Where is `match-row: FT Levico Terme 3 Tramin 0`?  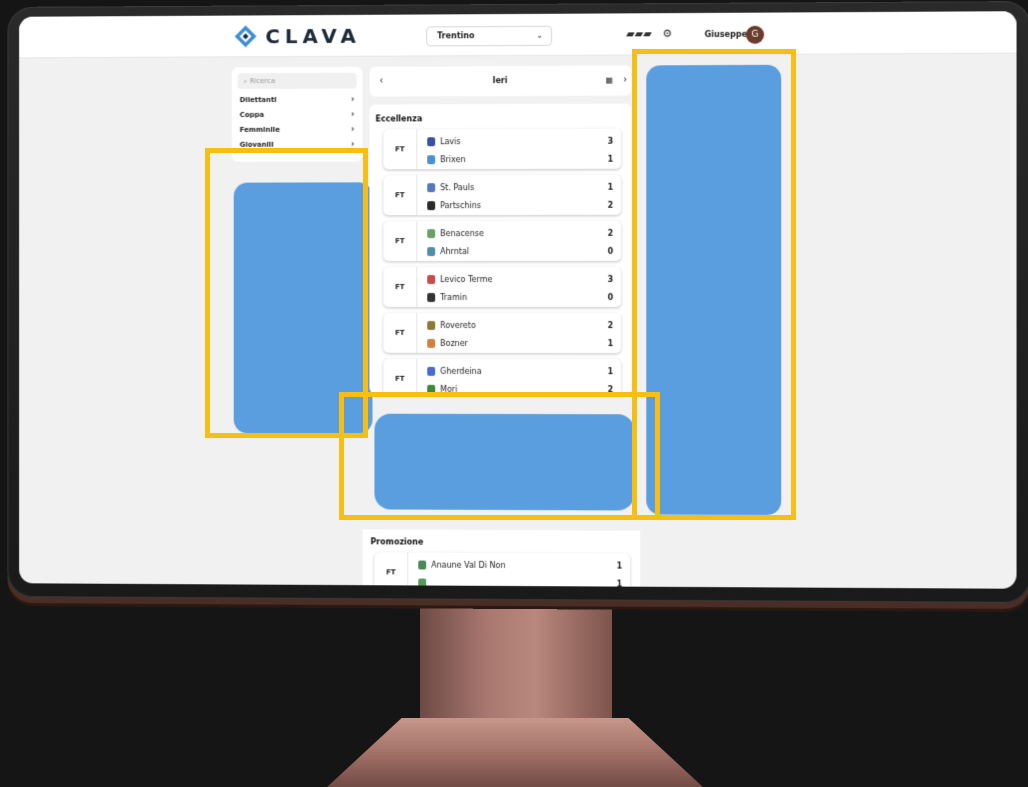 match-row: FT Levico Terme 3 Tramin 0 is located at coordinates (502, 287).